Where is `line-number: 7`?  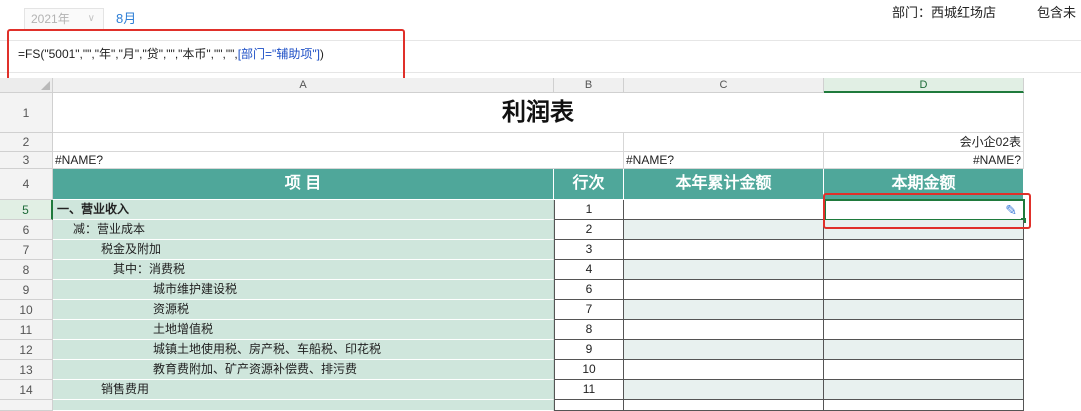 line-number: 7 is located at coordinates (589, 310).